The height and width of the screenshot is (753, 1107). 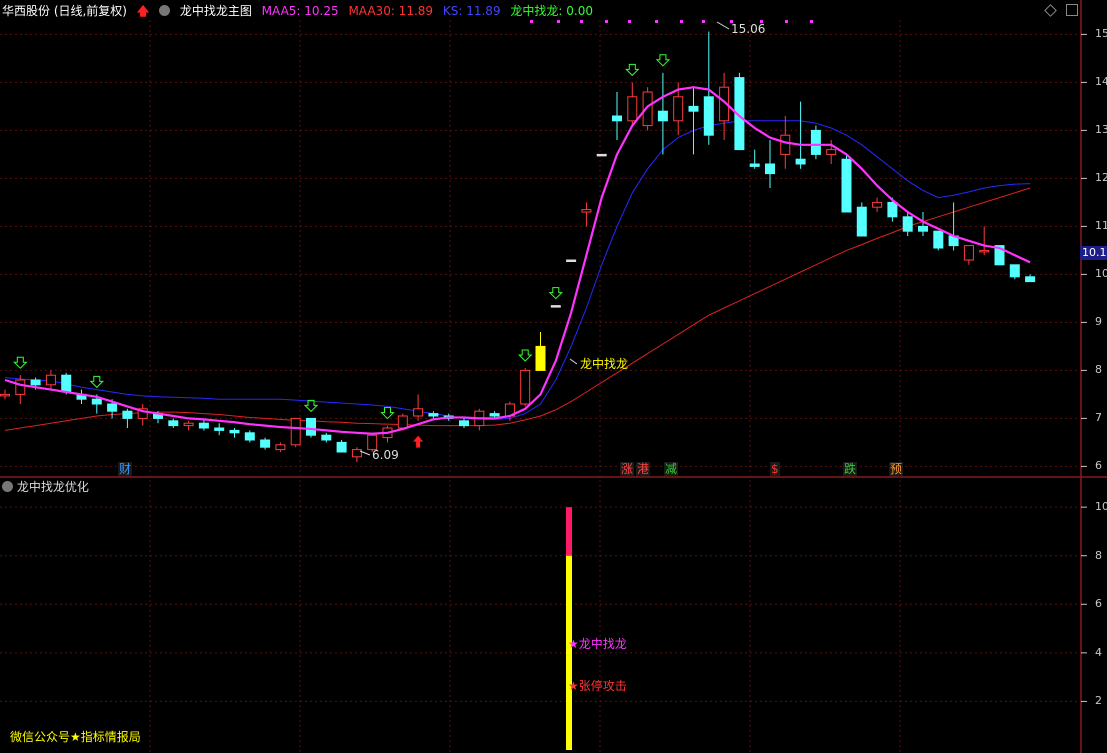 I want to click on event-marker: $, so click(x=775, y=469).